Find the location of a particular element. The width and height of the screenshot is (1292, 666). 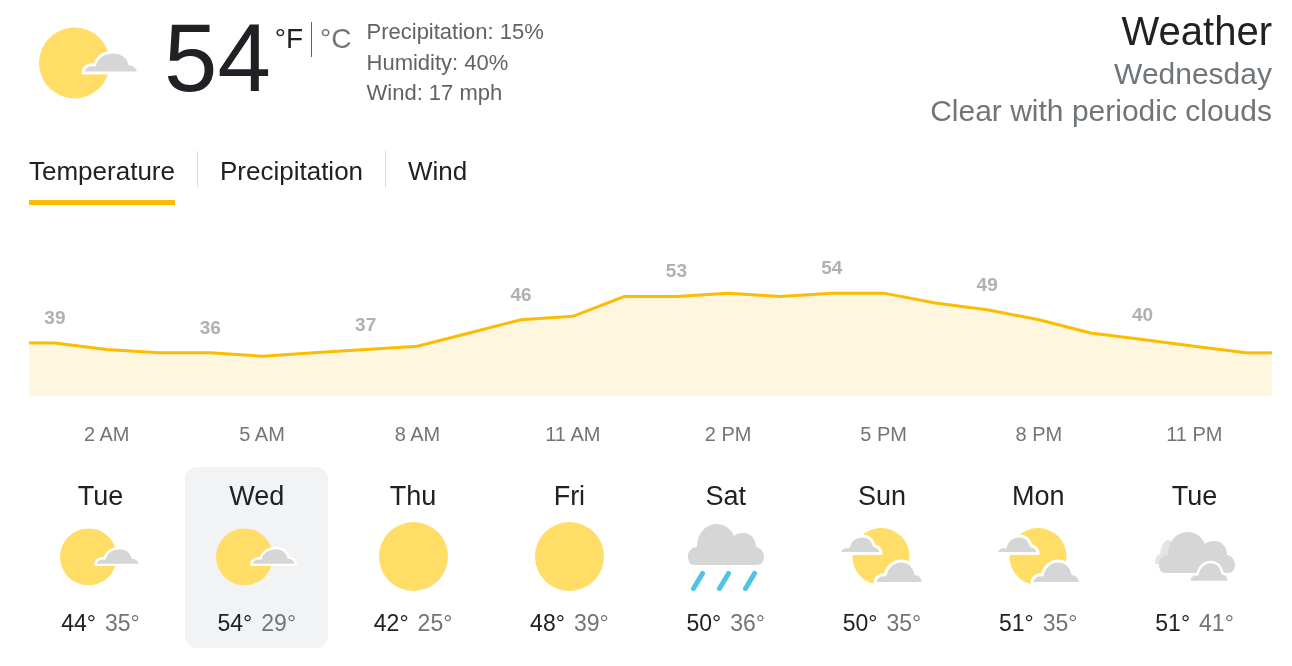

tab: Precipitation is located at coordinates (291, 178).